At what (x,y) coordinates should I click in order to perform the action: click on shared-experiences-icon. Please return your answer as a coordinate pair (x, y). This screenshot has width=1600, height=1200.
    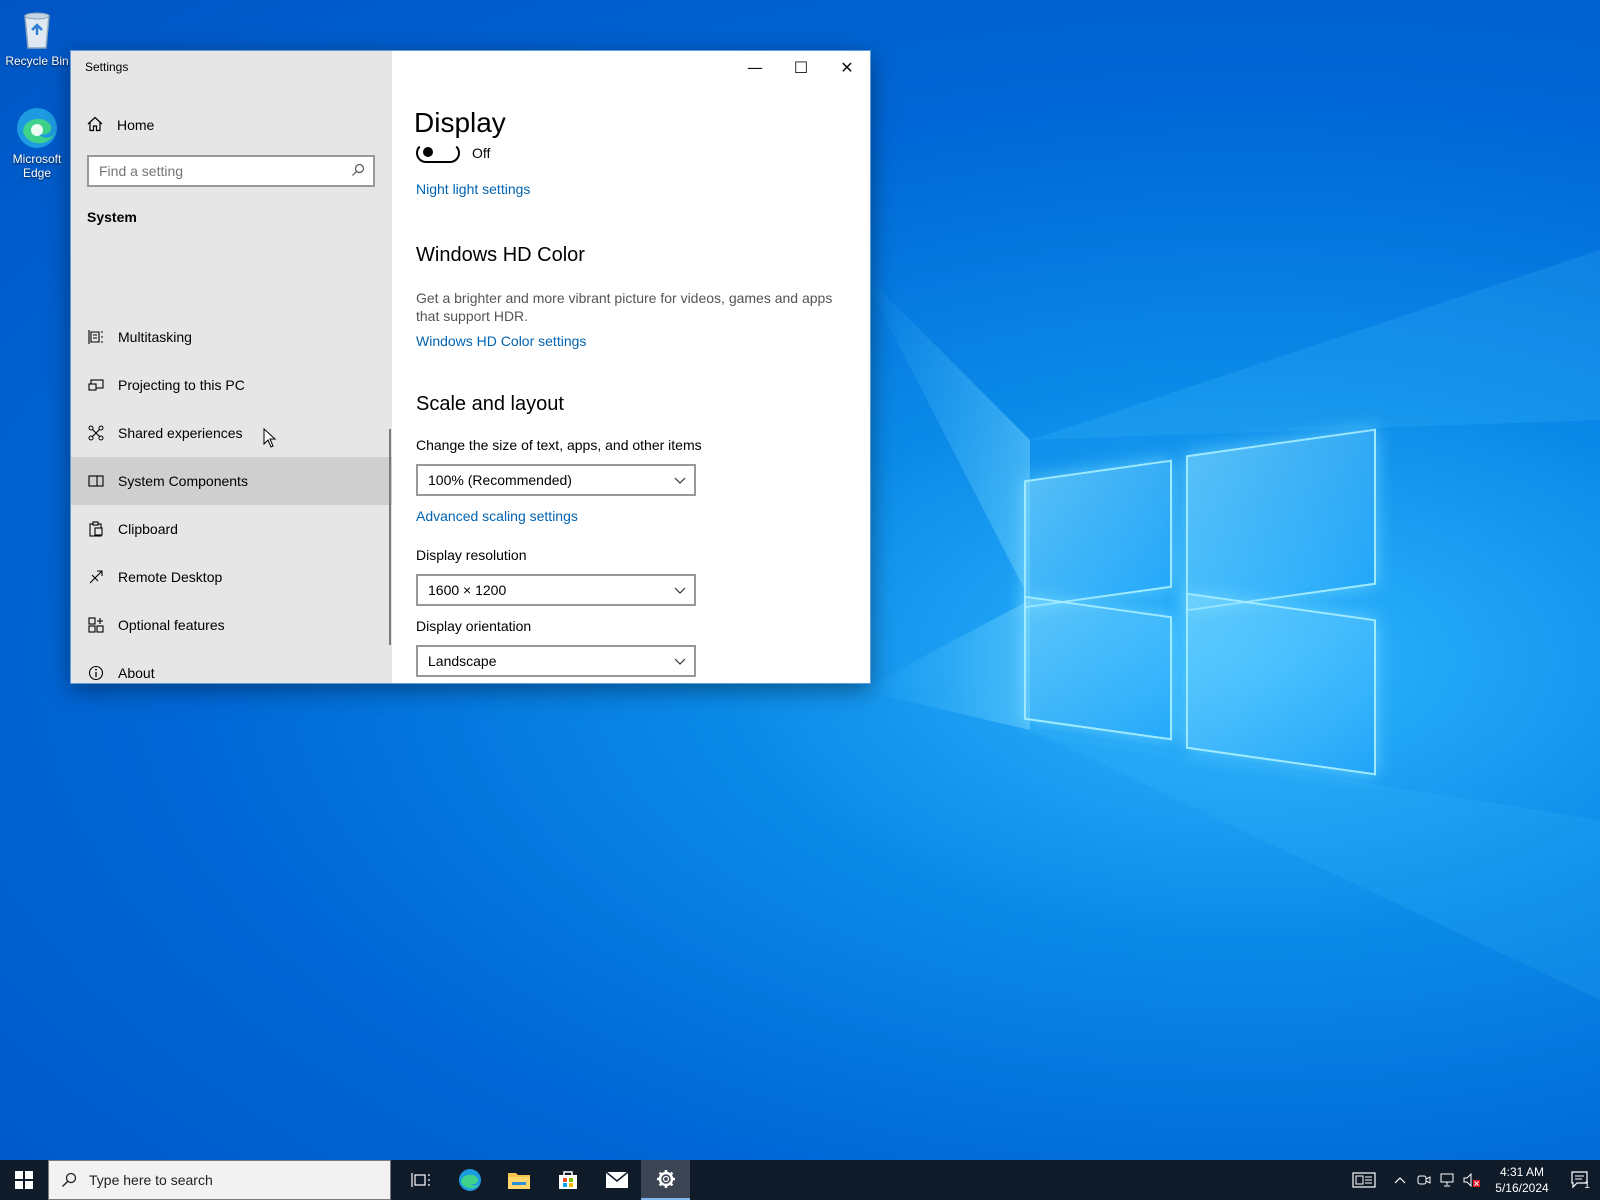
    Looking at the image, I should click on (96, 433).